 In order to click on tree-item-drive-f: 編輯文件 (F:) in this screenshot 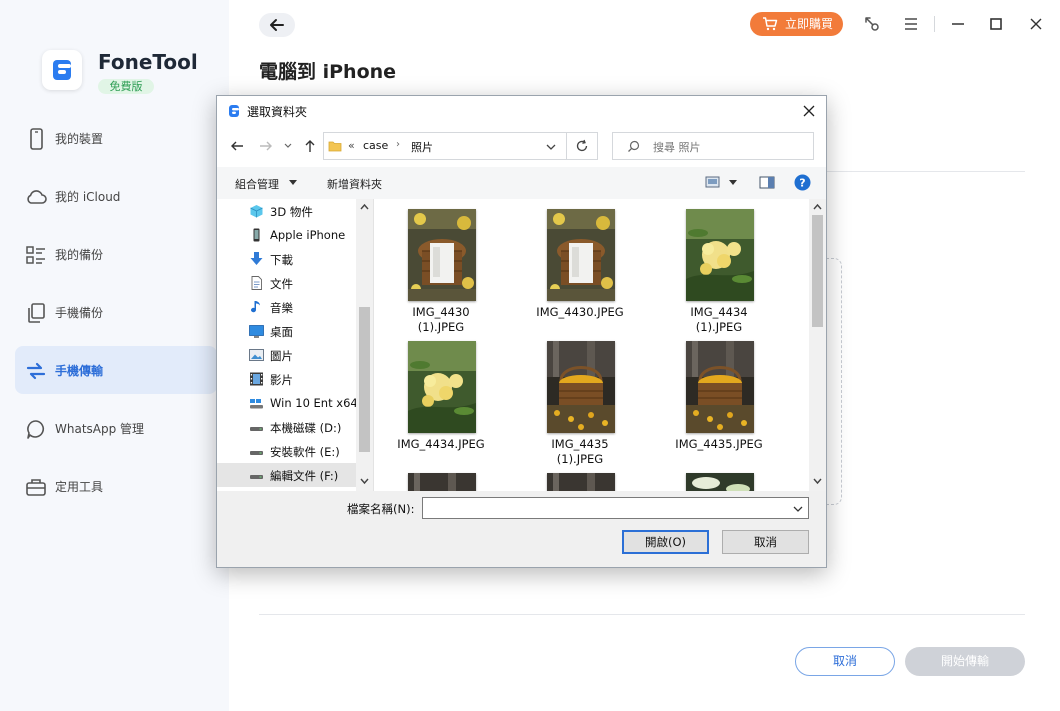, I will do `click(286, 475)`.